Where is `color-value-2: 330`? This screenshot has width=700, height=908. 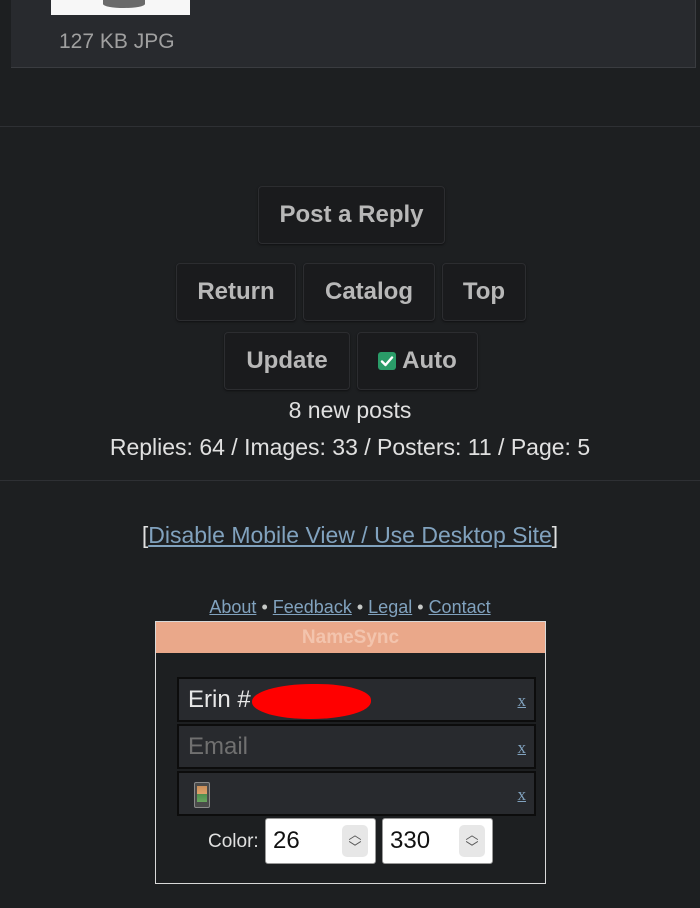 color-value-2: 330 is located at coordinates (410, 840).